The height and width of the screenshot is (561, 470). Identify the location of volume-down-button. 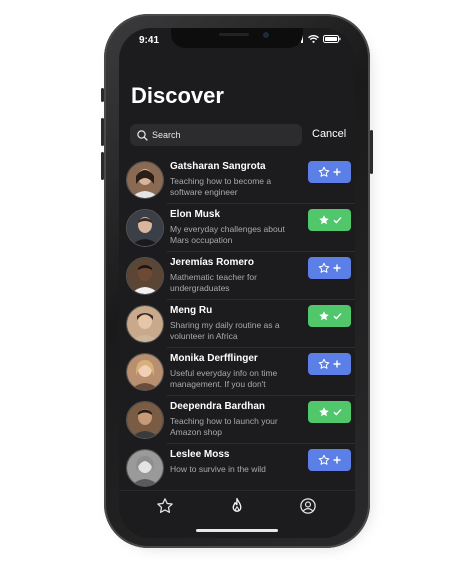
(102, 166).